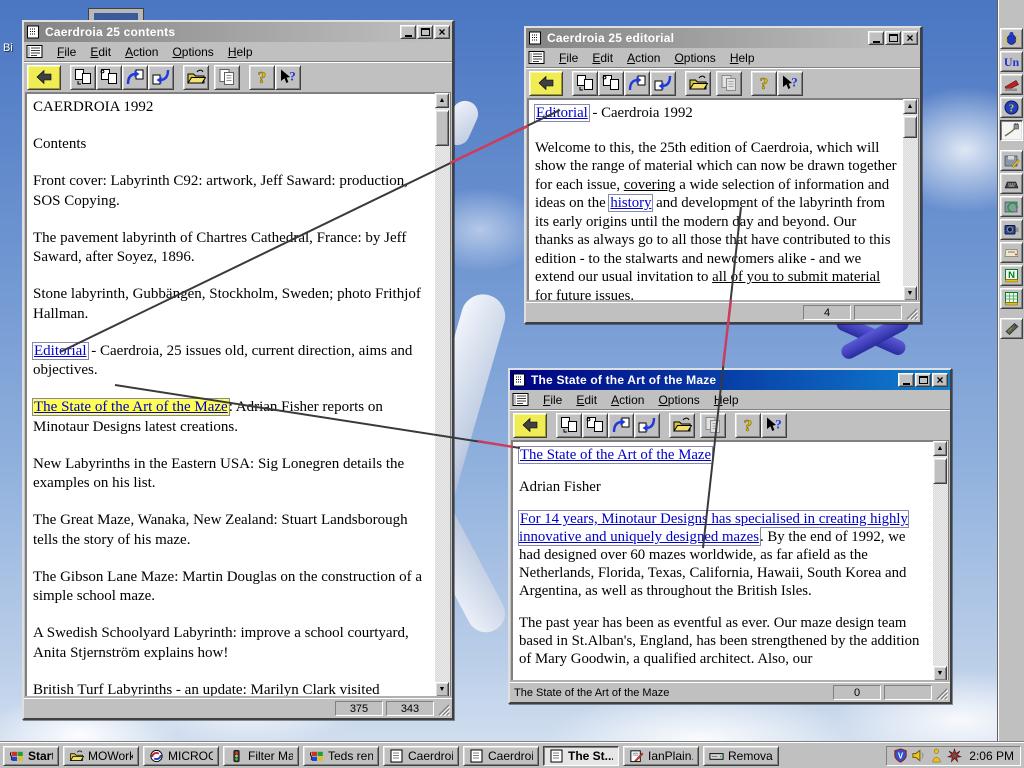 The height and width of the screenshot is (768, 1024). Describe the element at coordinates (1011, 61) in the screenshot. I see `un-letters-icon` at that location.